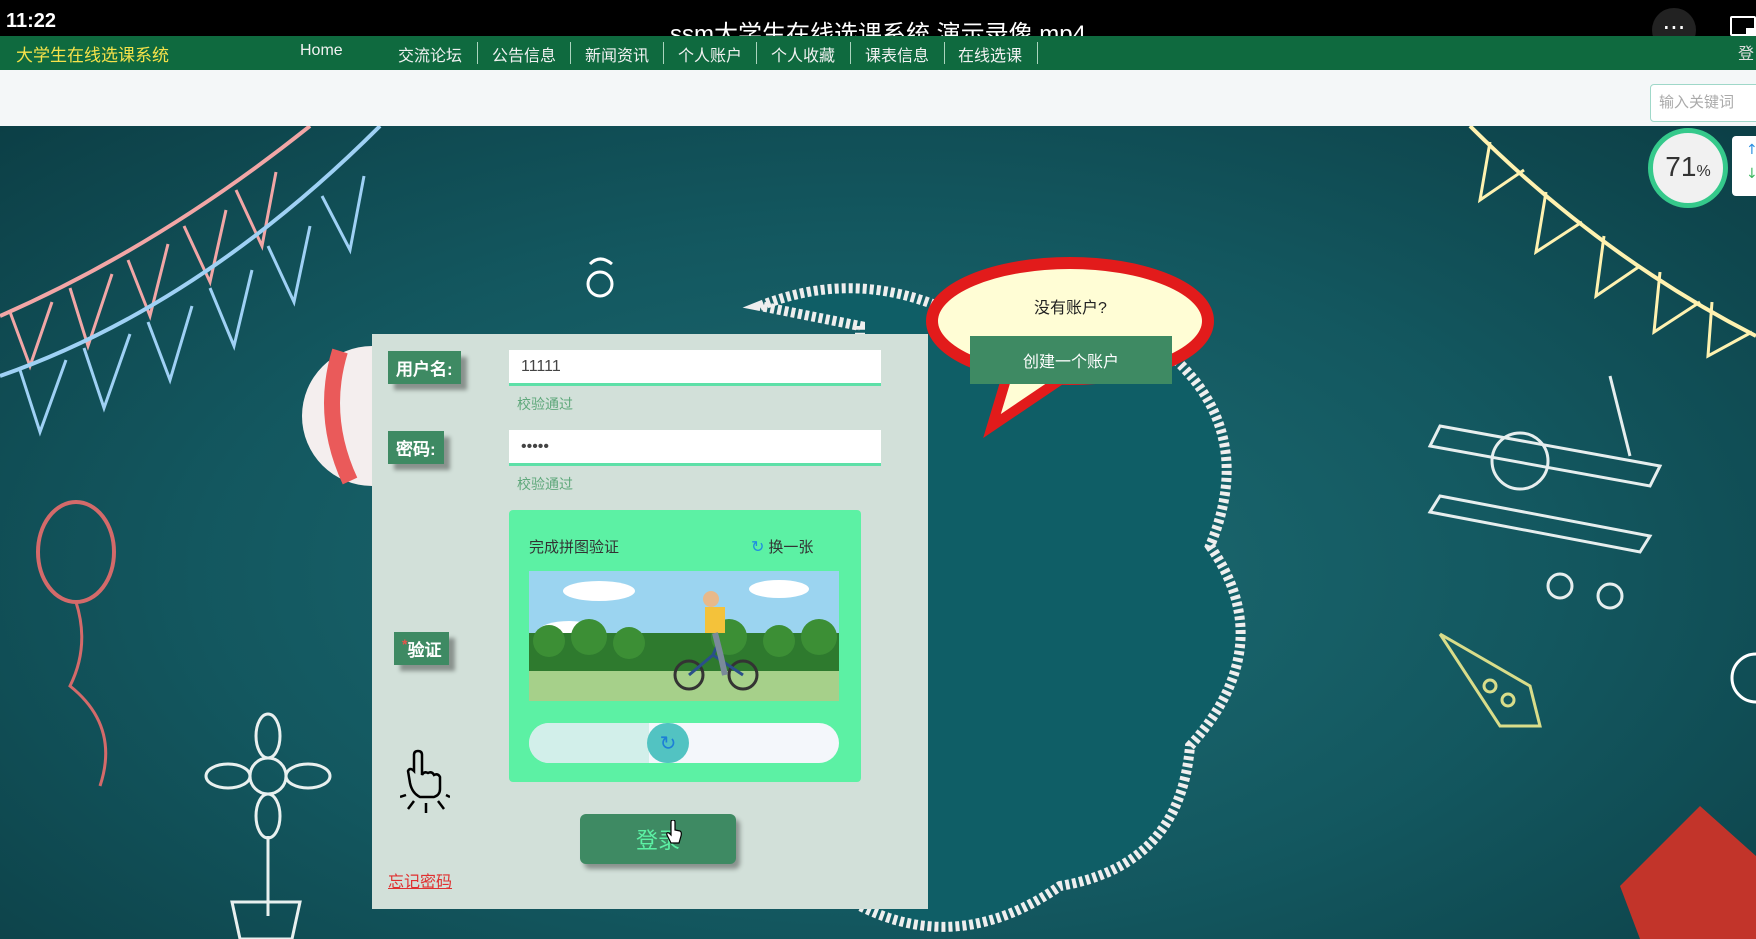 Image resolution: width=1756 pixels, height=939 pixels. Describe the element at coordinates (321, 53) in the screenshot. I see `nav-home: Home` at that location.